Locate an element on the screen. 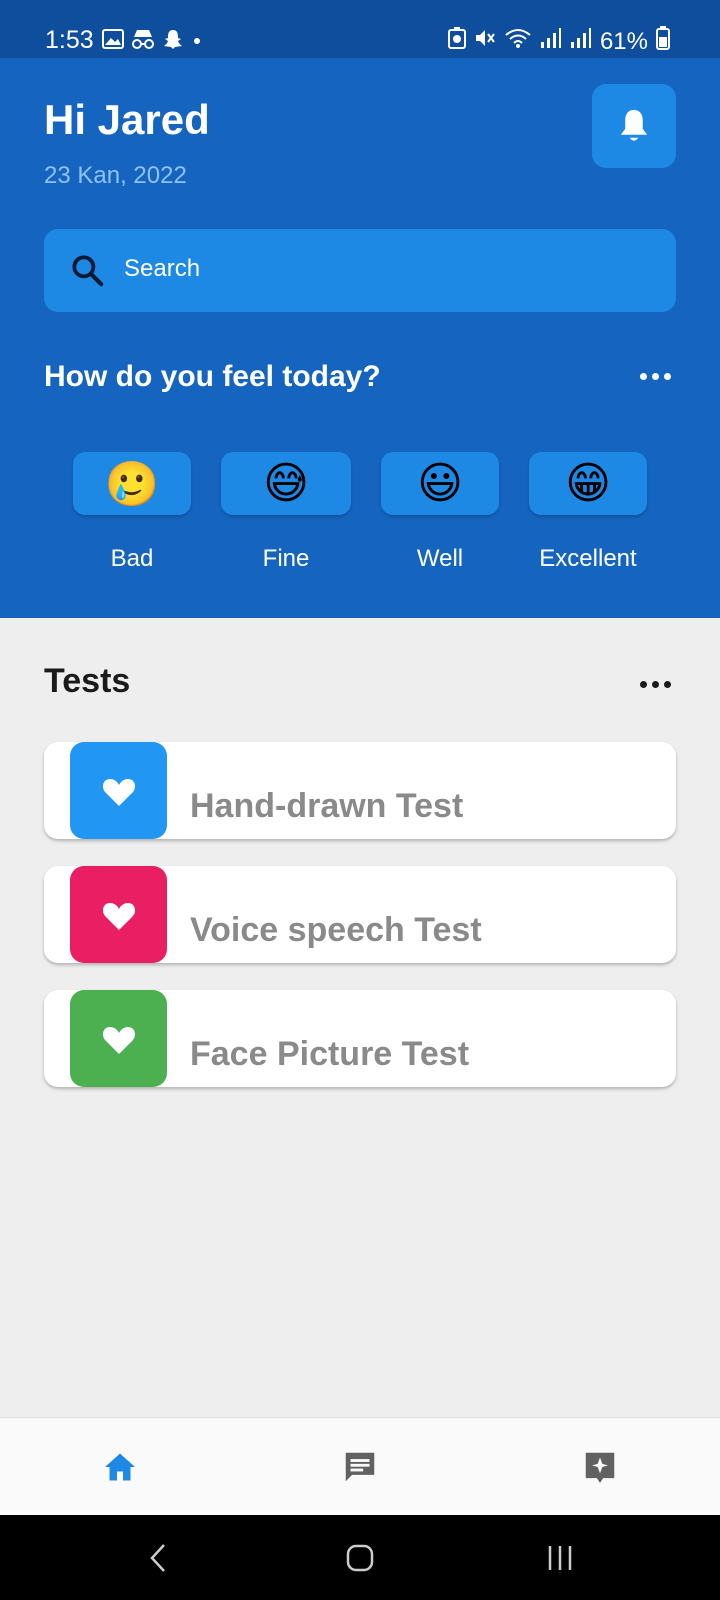  mute-icon is located at coordinates (485, 41).